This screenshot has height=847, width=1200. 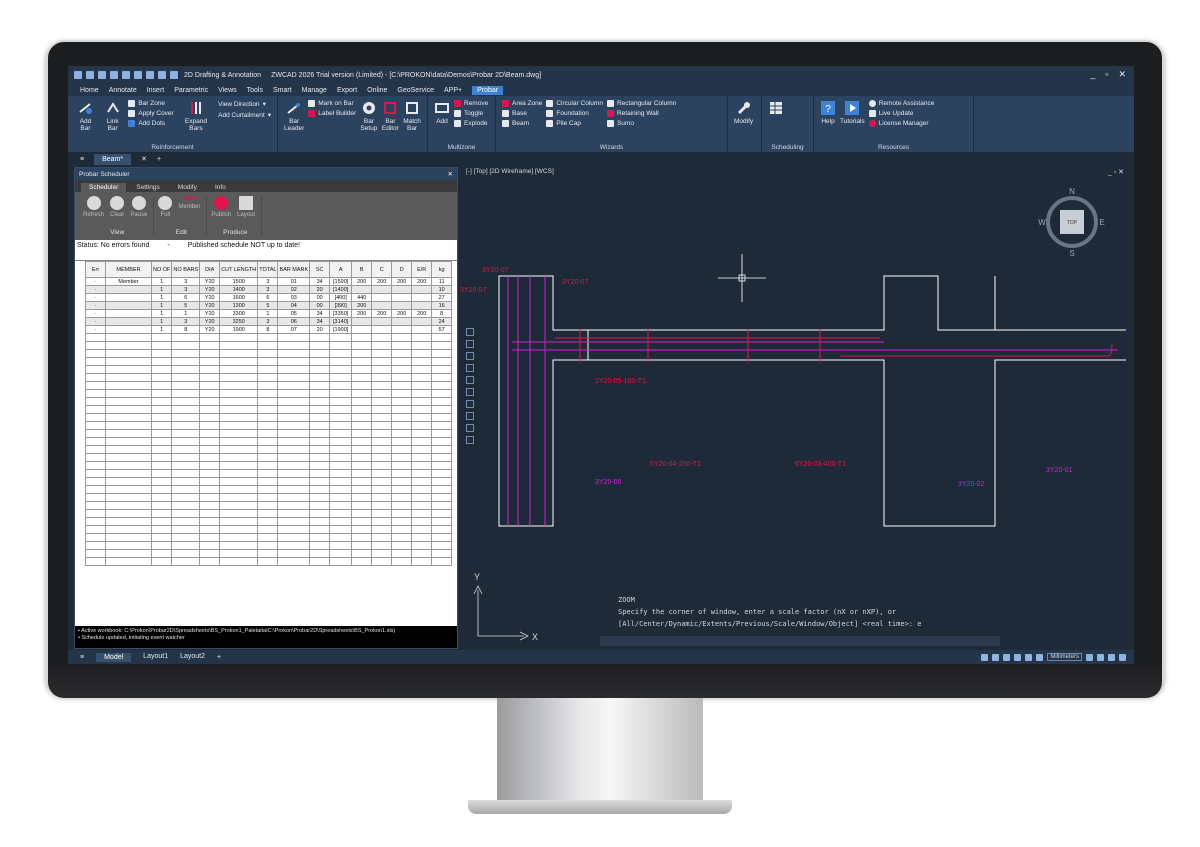 I want to click on label-builder-button: Label Builder, so click(x=332, y=113).